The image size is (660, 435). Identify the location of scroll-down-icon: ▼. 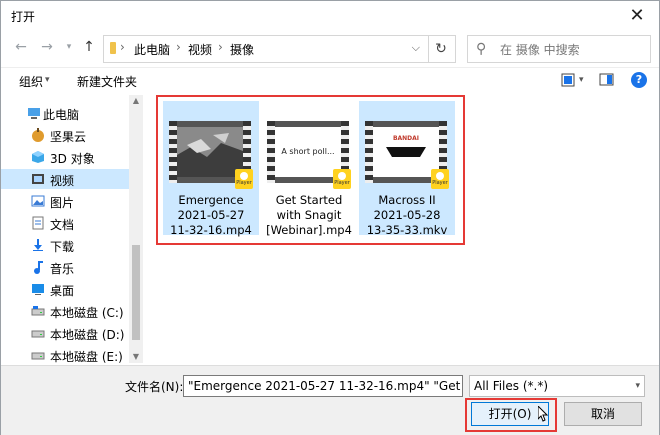
(136, 357).